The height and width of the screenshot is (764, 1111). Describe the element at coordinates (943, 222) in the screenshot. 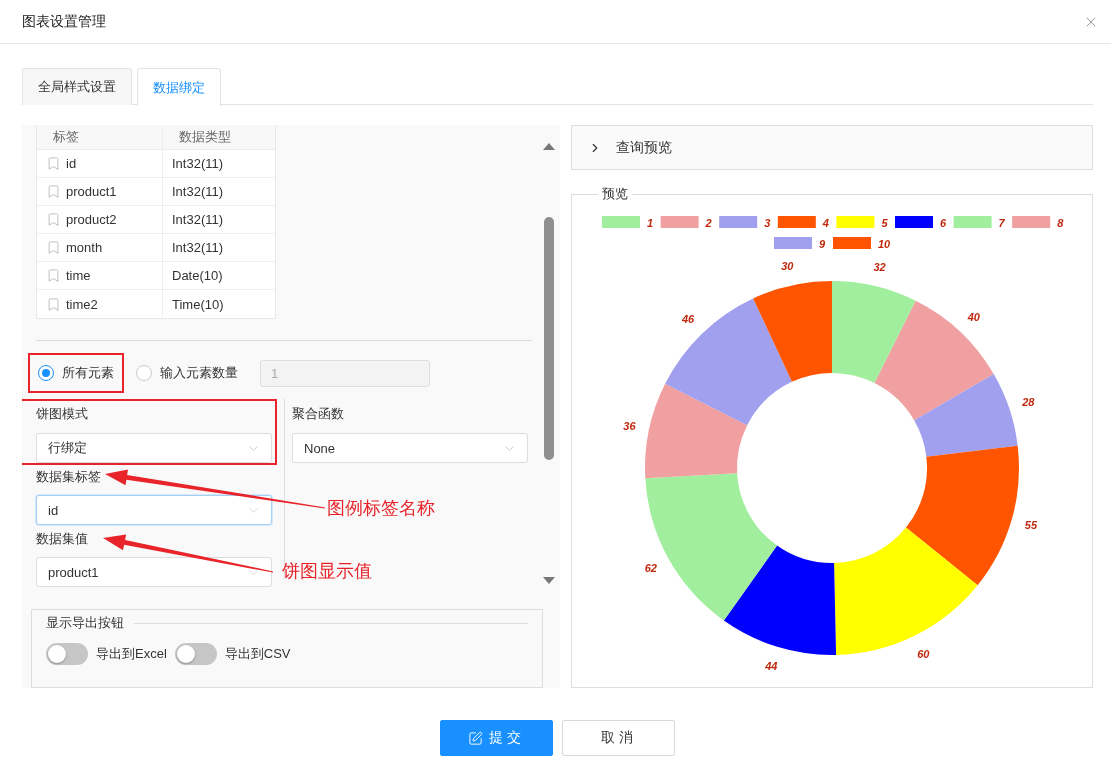

I see `legend-label: 6` at that location.